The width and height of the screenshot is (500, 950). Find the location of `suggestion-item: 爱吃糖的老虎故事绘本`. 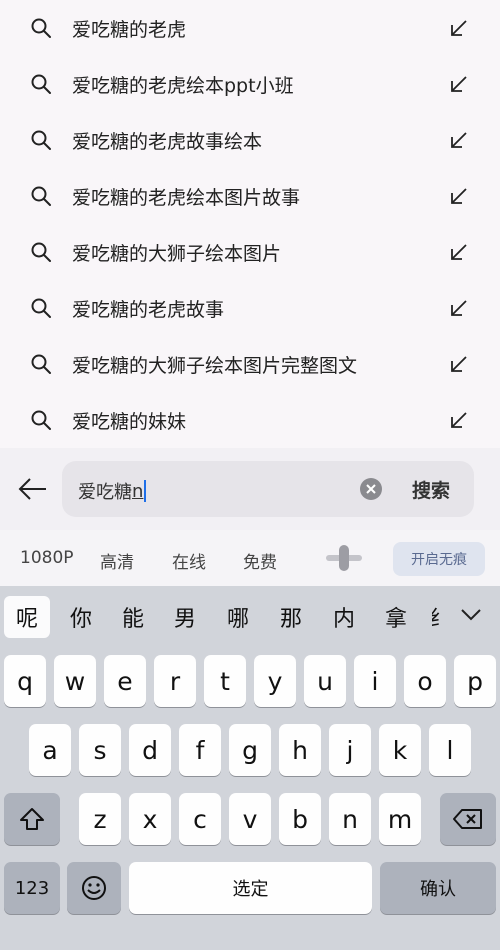

suggestion-item: 爱吃糖的老虎故事绘本 is located at coordinates (250, 140).